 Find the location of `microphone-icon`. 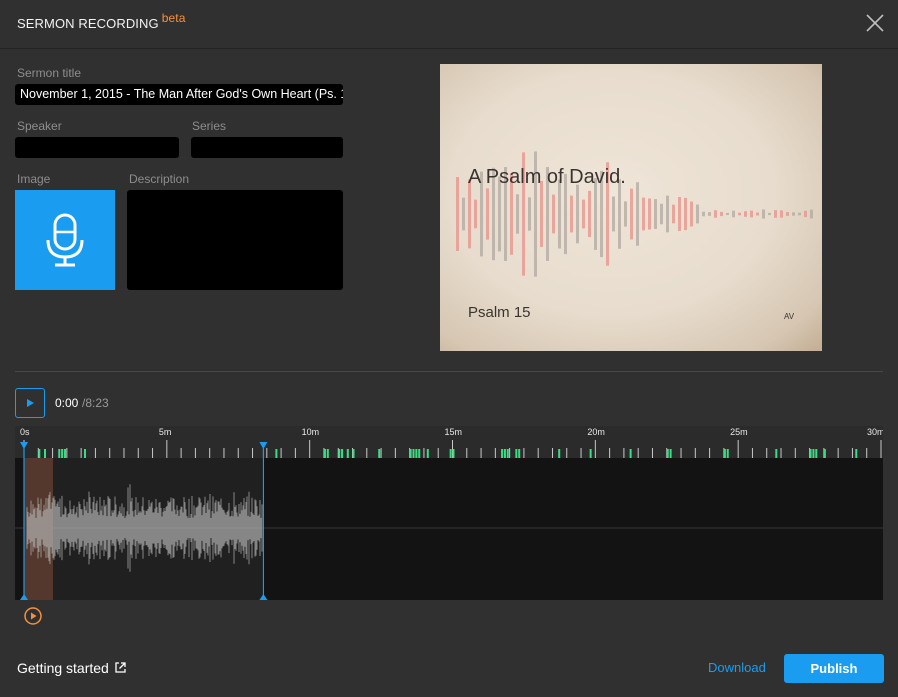

microphone-icon is located at coordinates (65, 240).